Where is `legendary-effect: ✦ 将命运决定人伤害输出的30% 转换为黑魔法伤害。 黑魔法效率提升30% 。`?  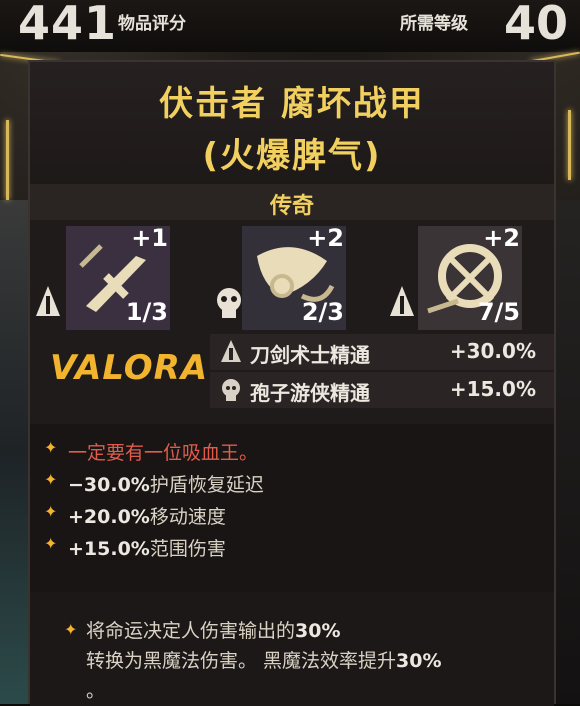
legendary-effect: ✦ 将命运决定人伤害输出的30% 转换为黑魔法伤害。 黑魔法效率提升30% 。 is located at coordinates (292, 649).